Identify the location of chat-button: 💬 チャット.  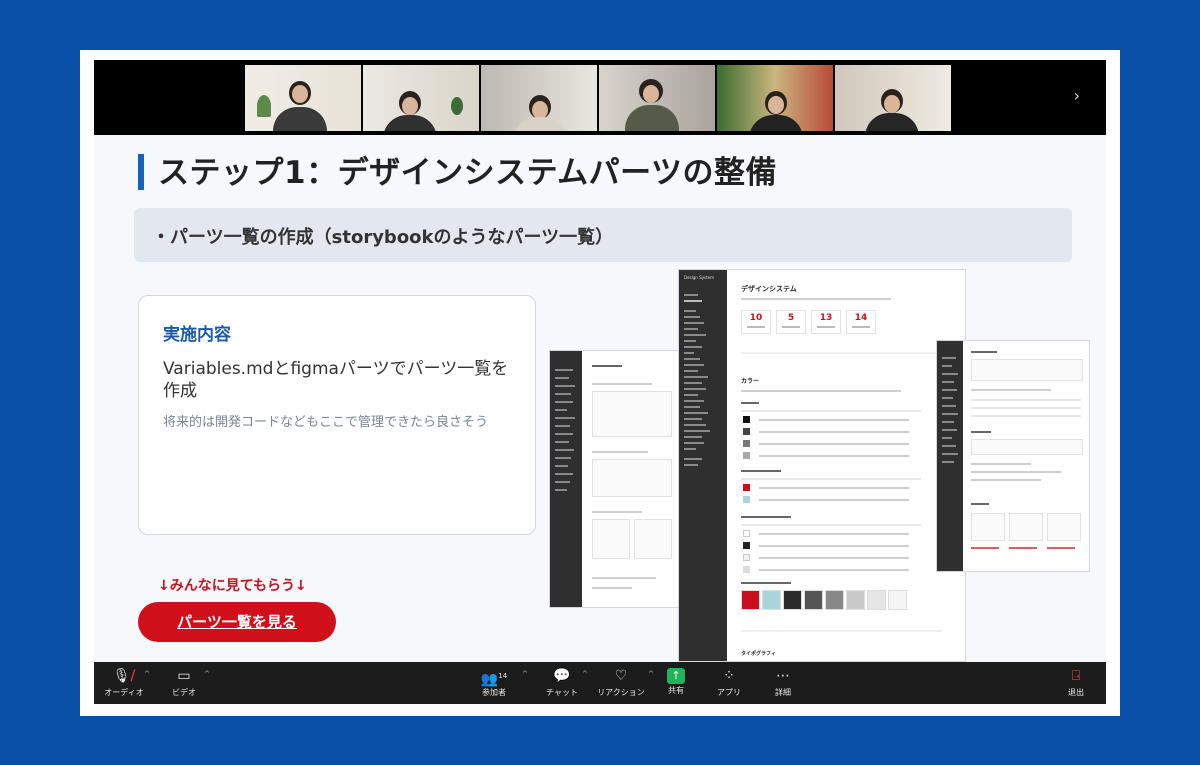
(562, 682).